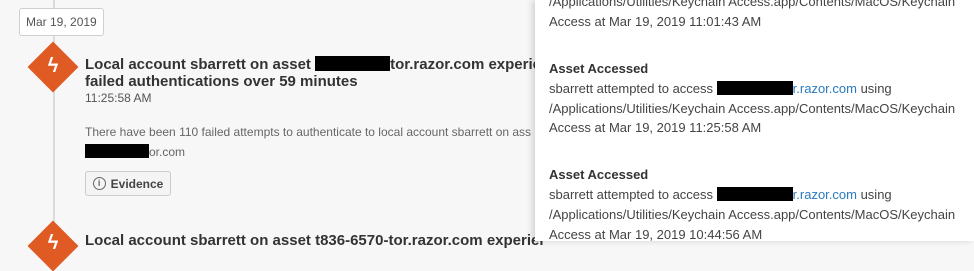 This screenshot has height=271, width=974. Describe the element at coordinates (118, 98) in the screenshot. I see `event-time: 11:25:58 AM` at that location.